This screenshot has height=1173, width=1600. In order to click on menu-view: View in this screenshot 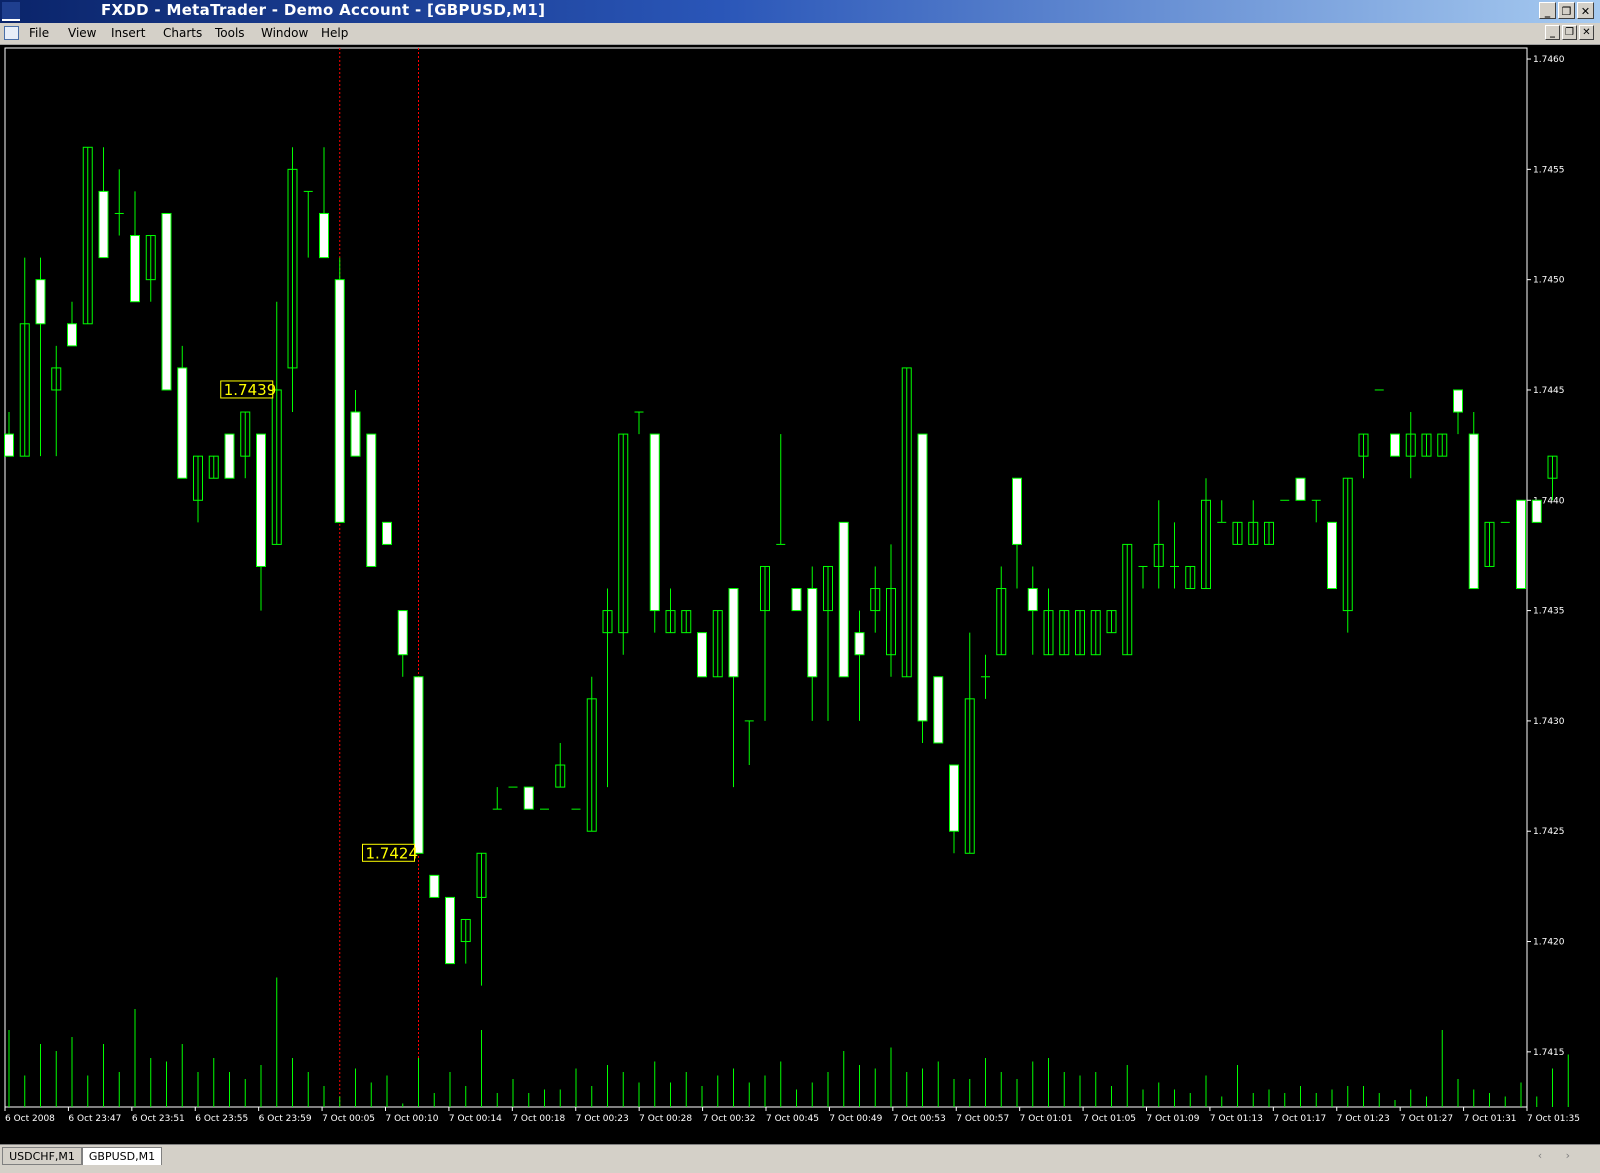, I will do `click(82, 33)`.